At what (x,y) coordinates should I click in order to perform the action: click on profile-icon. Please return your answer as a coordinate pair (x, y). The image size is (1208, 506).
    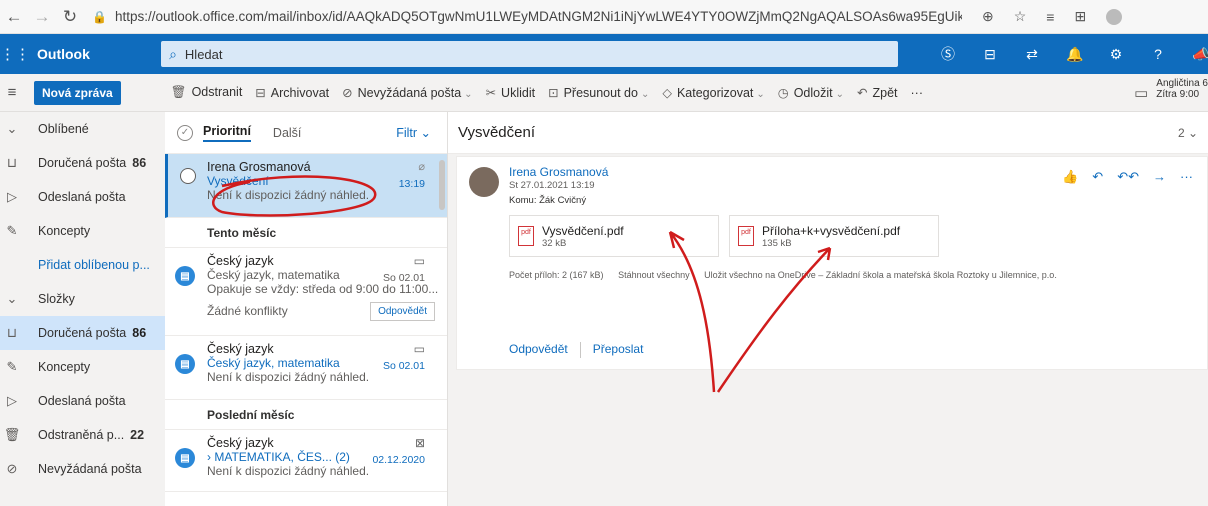
    Looking at the image, I should click on (1114, 16).